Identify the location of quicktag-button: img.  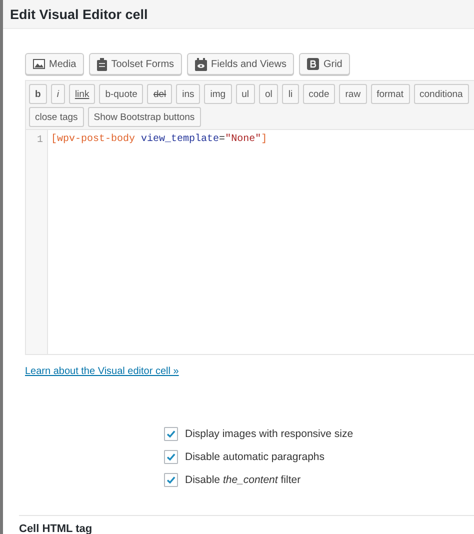
(218, 94).